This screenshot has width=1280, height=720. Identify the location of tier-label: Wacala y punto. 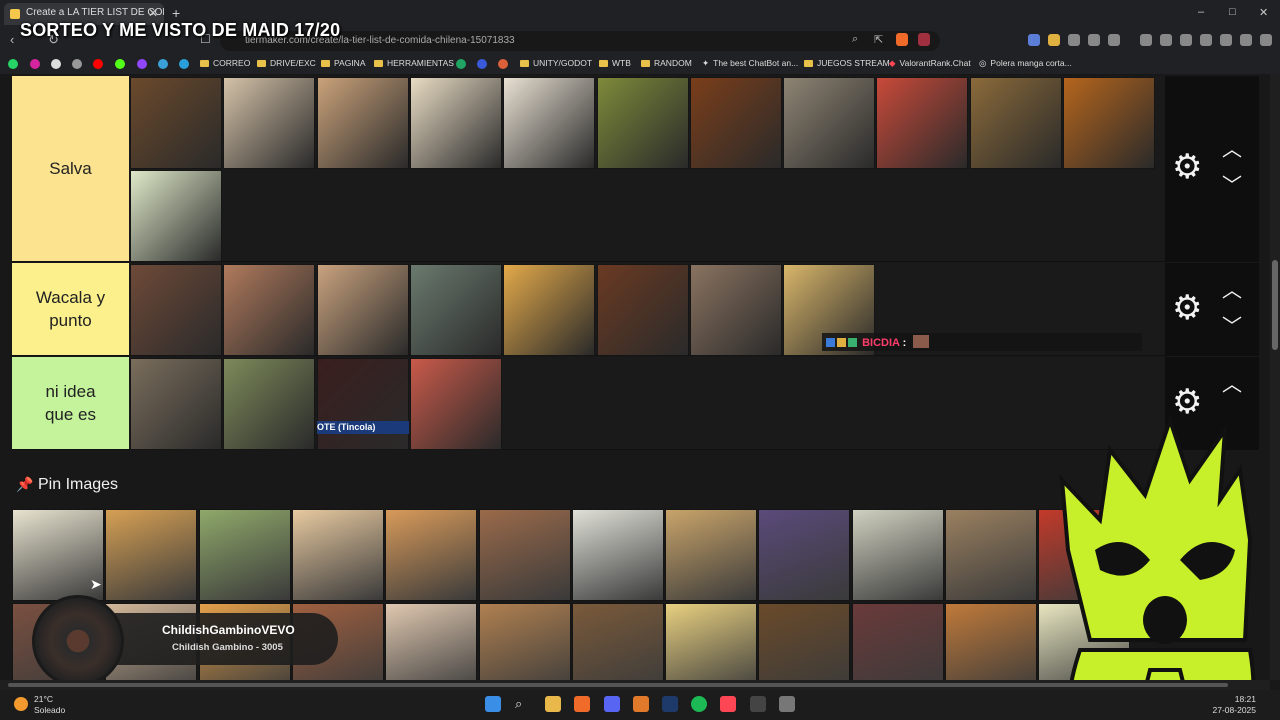
(70, 309).